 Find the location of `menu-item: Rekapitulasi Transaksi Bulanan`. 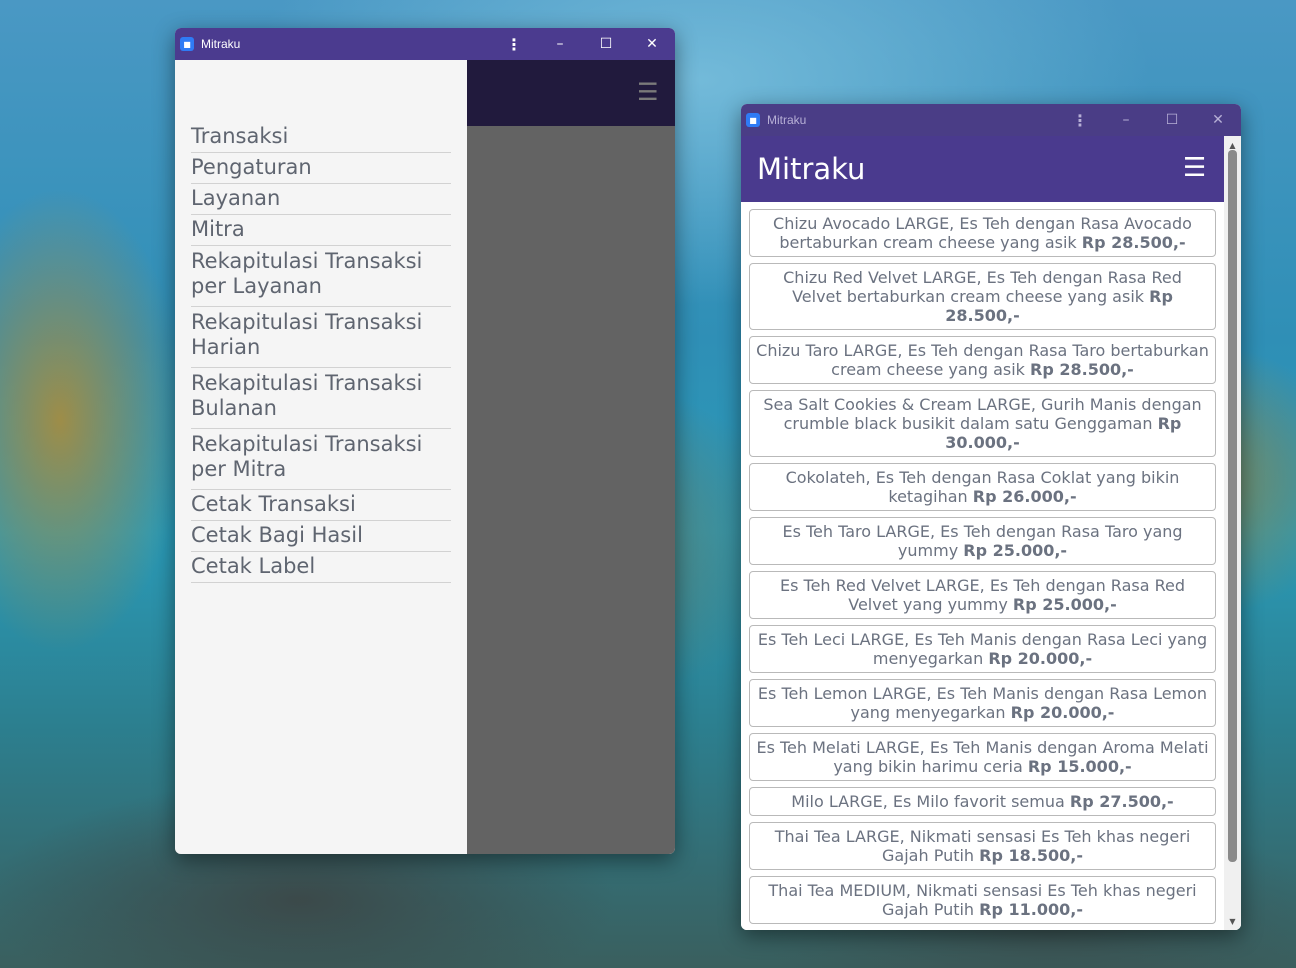

menu-item: Rekapitulasi Transaksi Bulanan is located at coordinates (321, 398).